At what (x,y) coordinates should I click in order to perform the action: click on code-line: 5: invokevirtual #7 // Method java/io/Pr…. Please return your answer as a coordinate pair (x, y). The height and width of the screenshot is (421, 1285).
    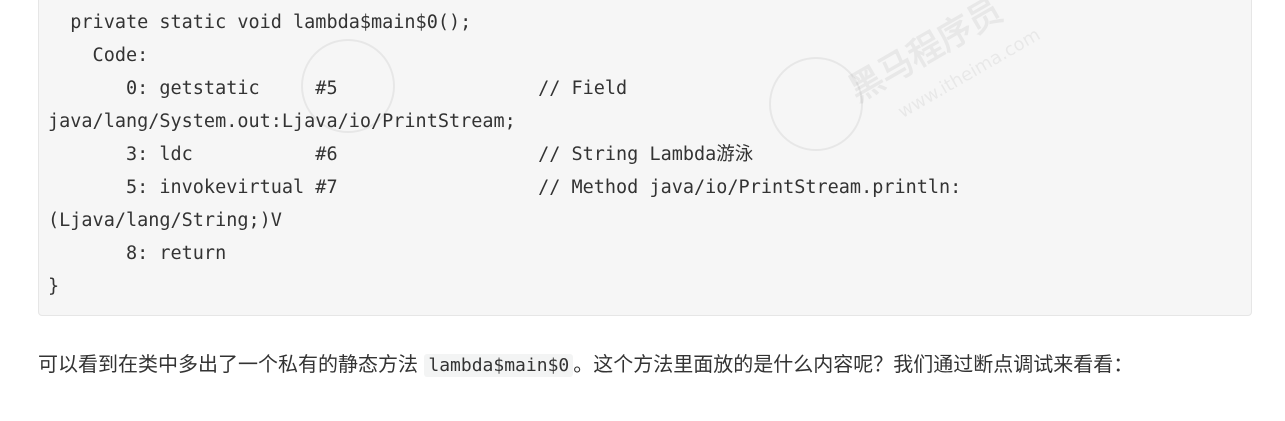
    Looking at the image, I should click on (505, 187).